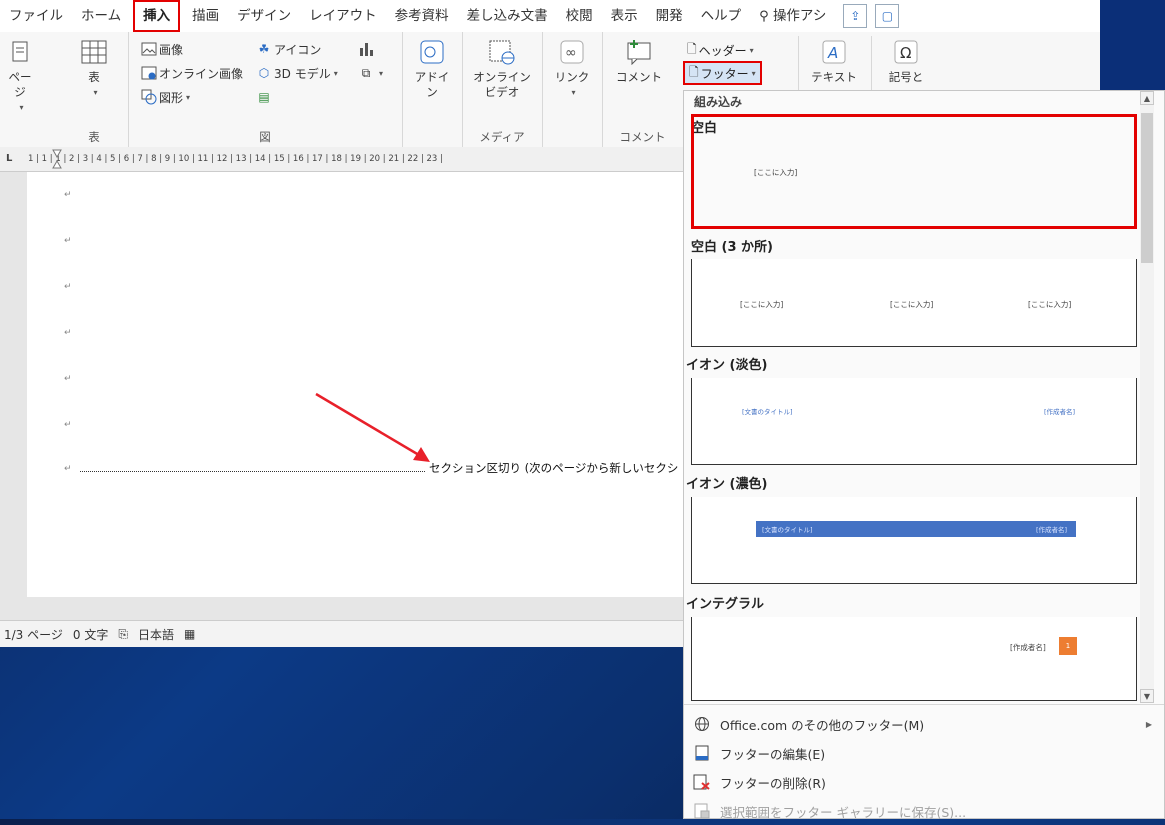  Describe the element at coordinates (205, 16) in the screenshot. I see `tab-draw: 描画` at that location.